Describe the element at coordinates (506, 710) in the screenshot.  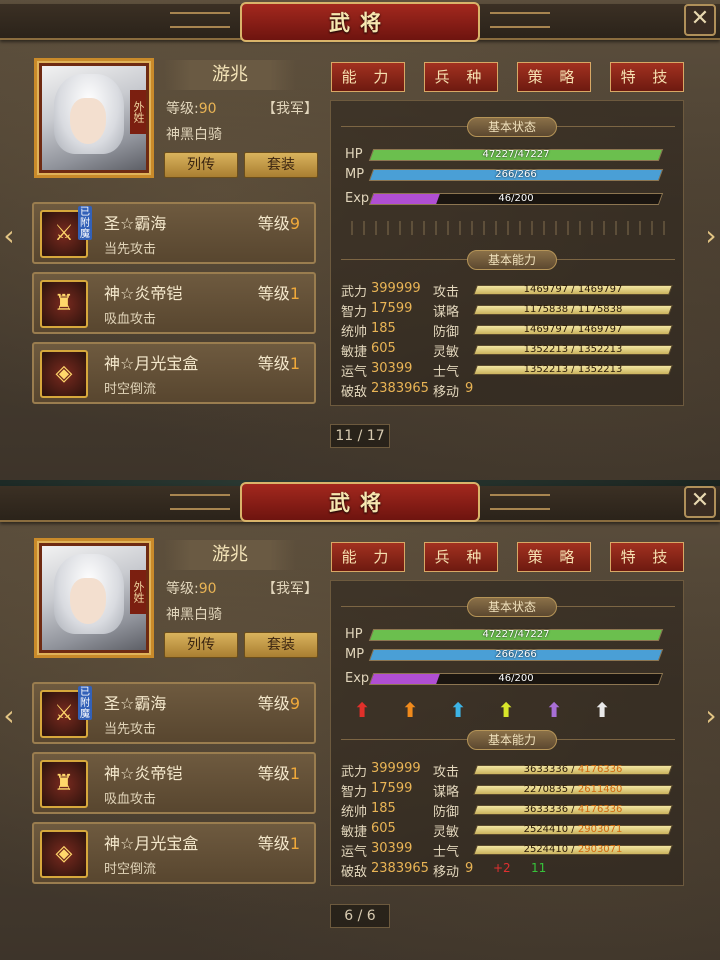
I see `yellow-arrow-icon: ⬆` at that location.